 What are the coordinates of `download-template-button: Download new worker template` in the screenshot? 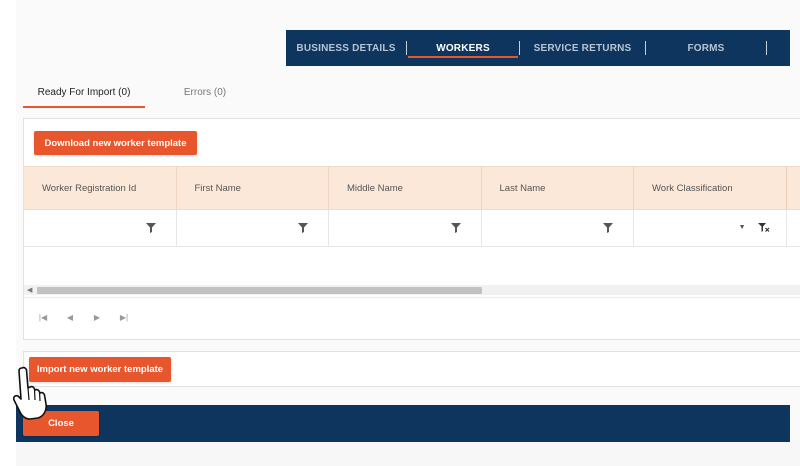 It's located at (115, 143).